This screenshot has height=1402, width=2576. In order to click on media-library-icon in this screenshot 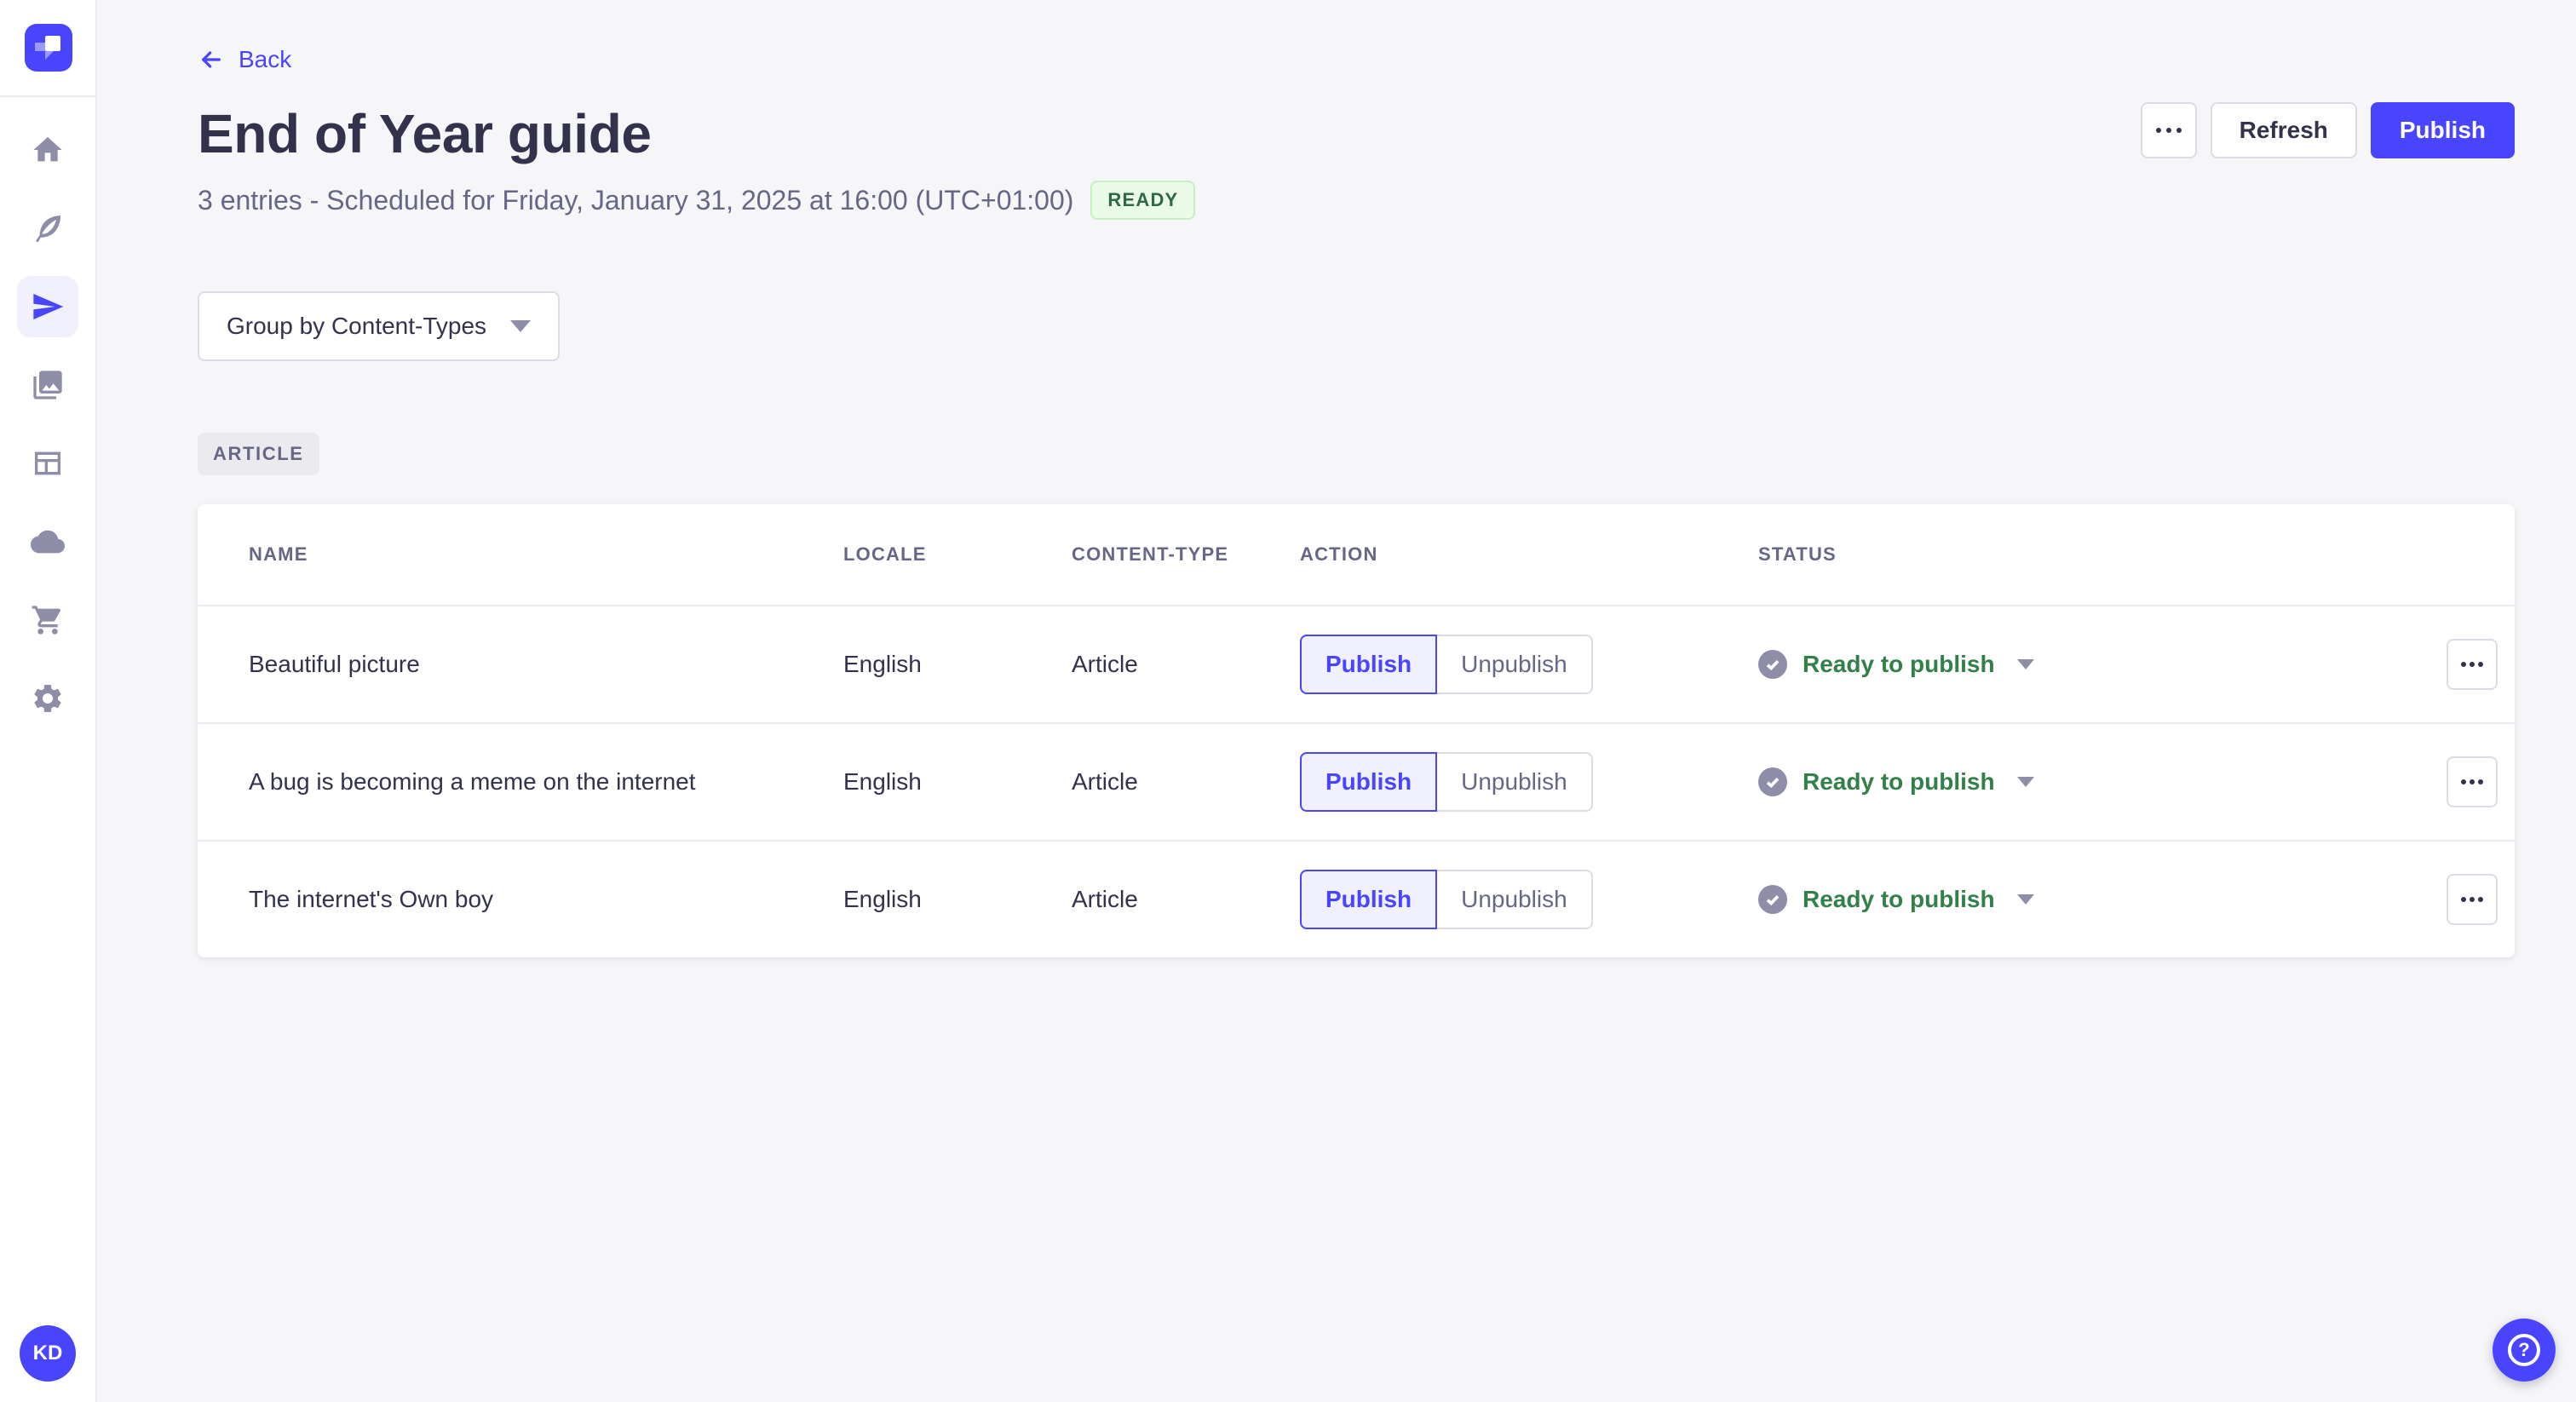, I will do `click(48, 385)`.